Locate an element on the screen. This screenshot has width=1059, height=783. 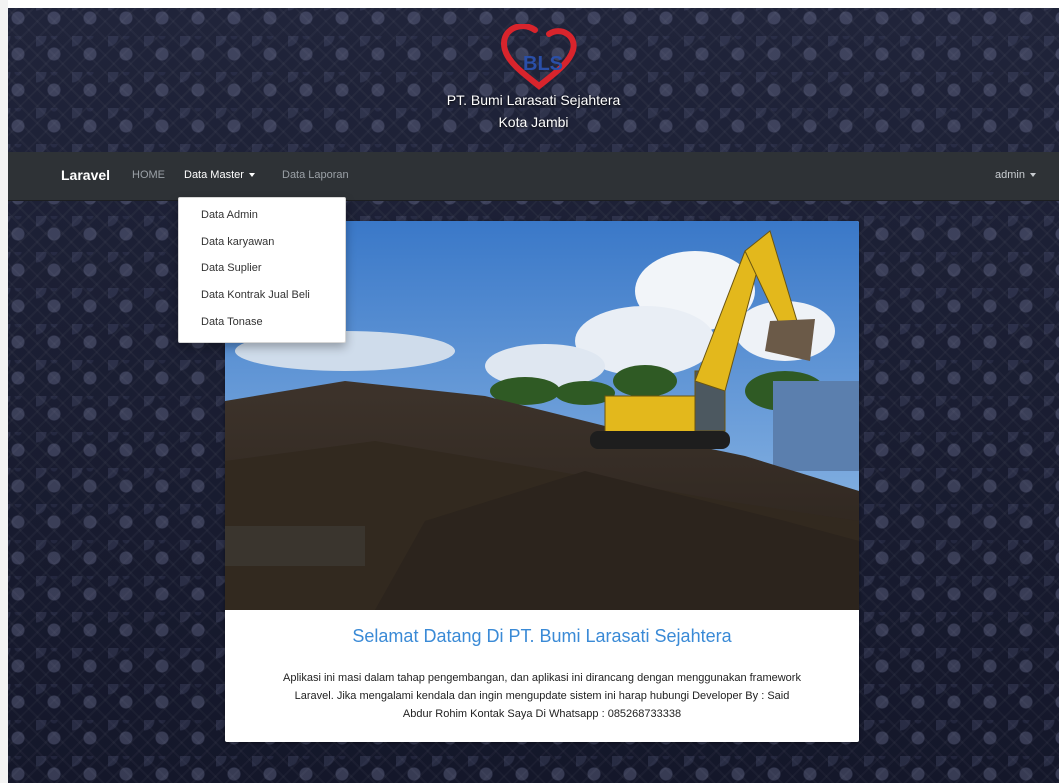
company-logo: BLS is located at coordinates (539, 57).